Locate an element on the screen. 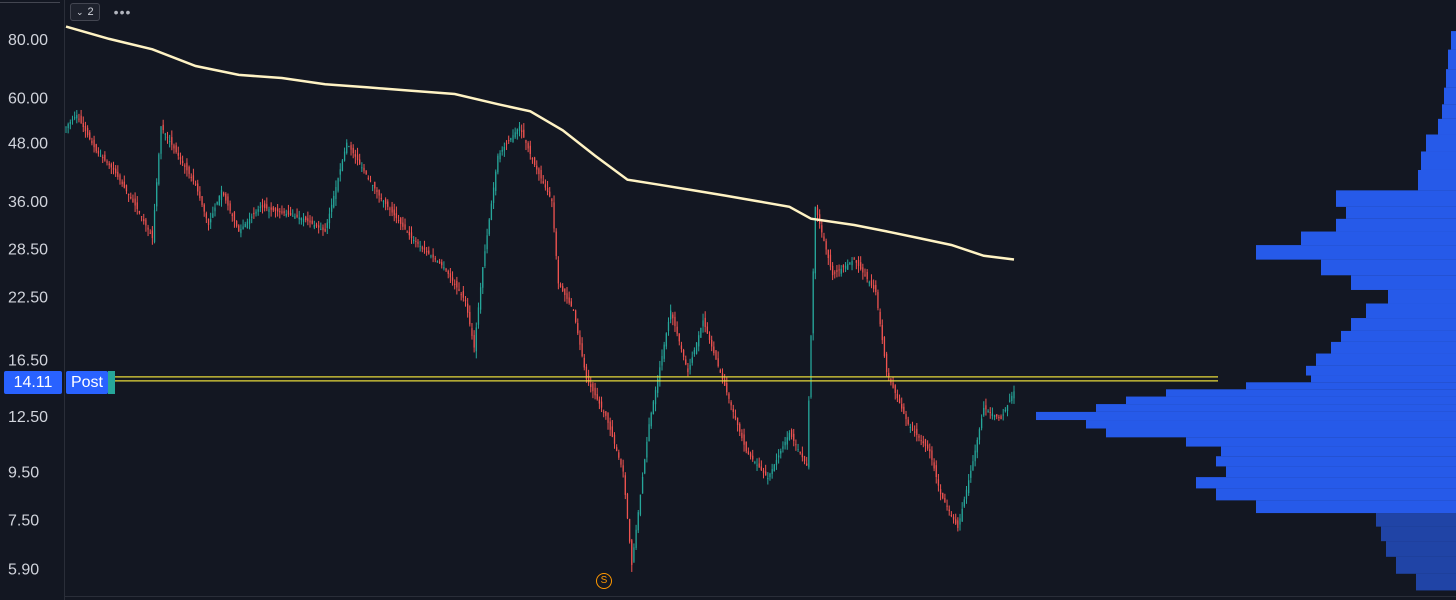 The height and width of the screenshot is (600, 1456). price-tick-label: 36.00 is located at coordinates (28, 202).